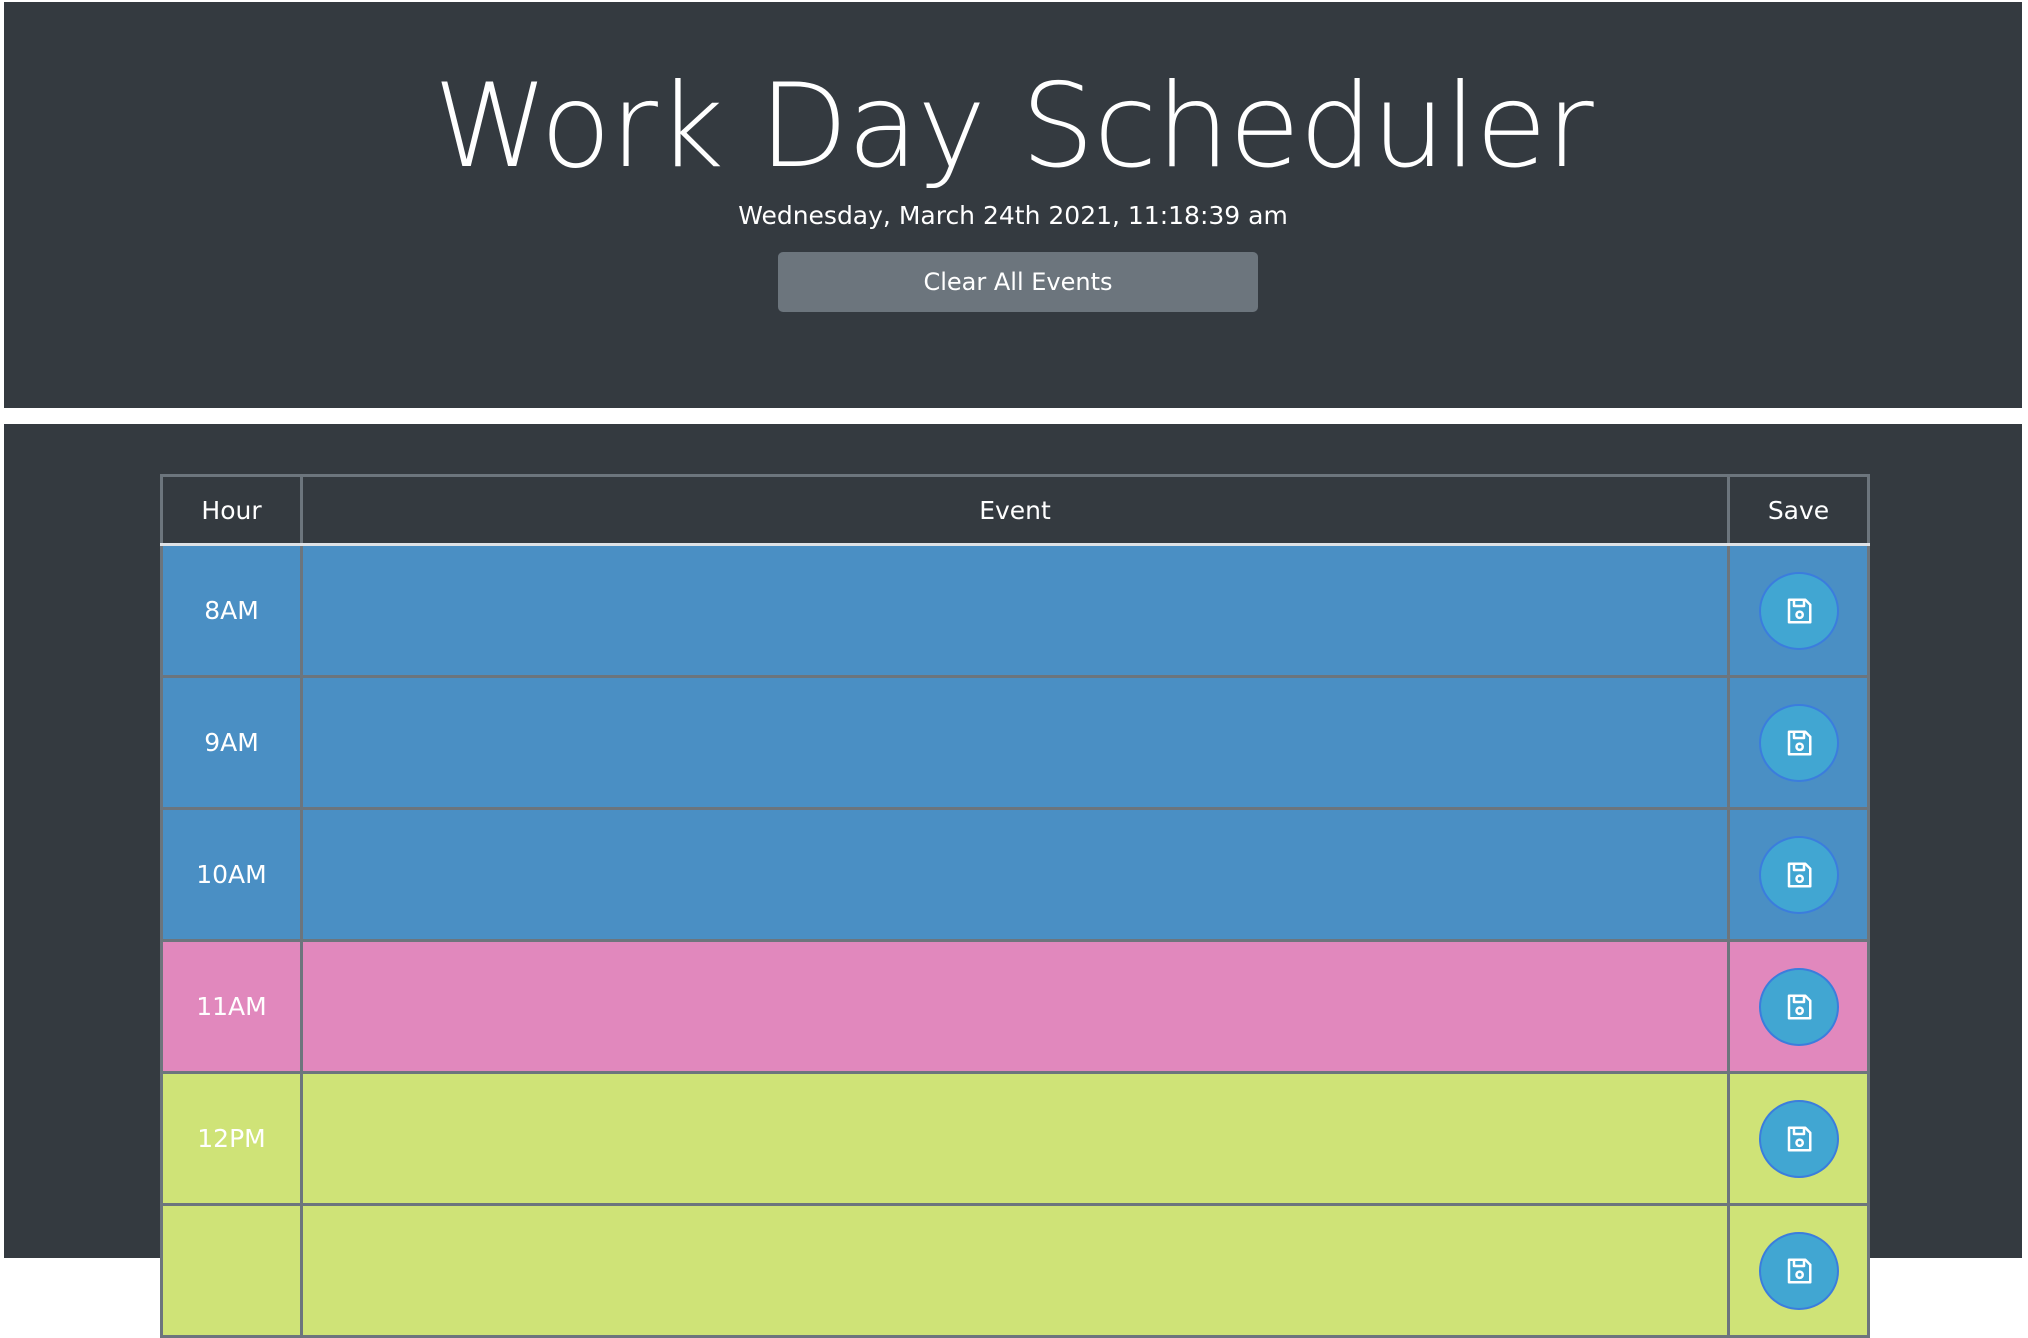 The image size is (2028, 1338). I want to click on time-block-10am: 10AM, so click(1015, 874).